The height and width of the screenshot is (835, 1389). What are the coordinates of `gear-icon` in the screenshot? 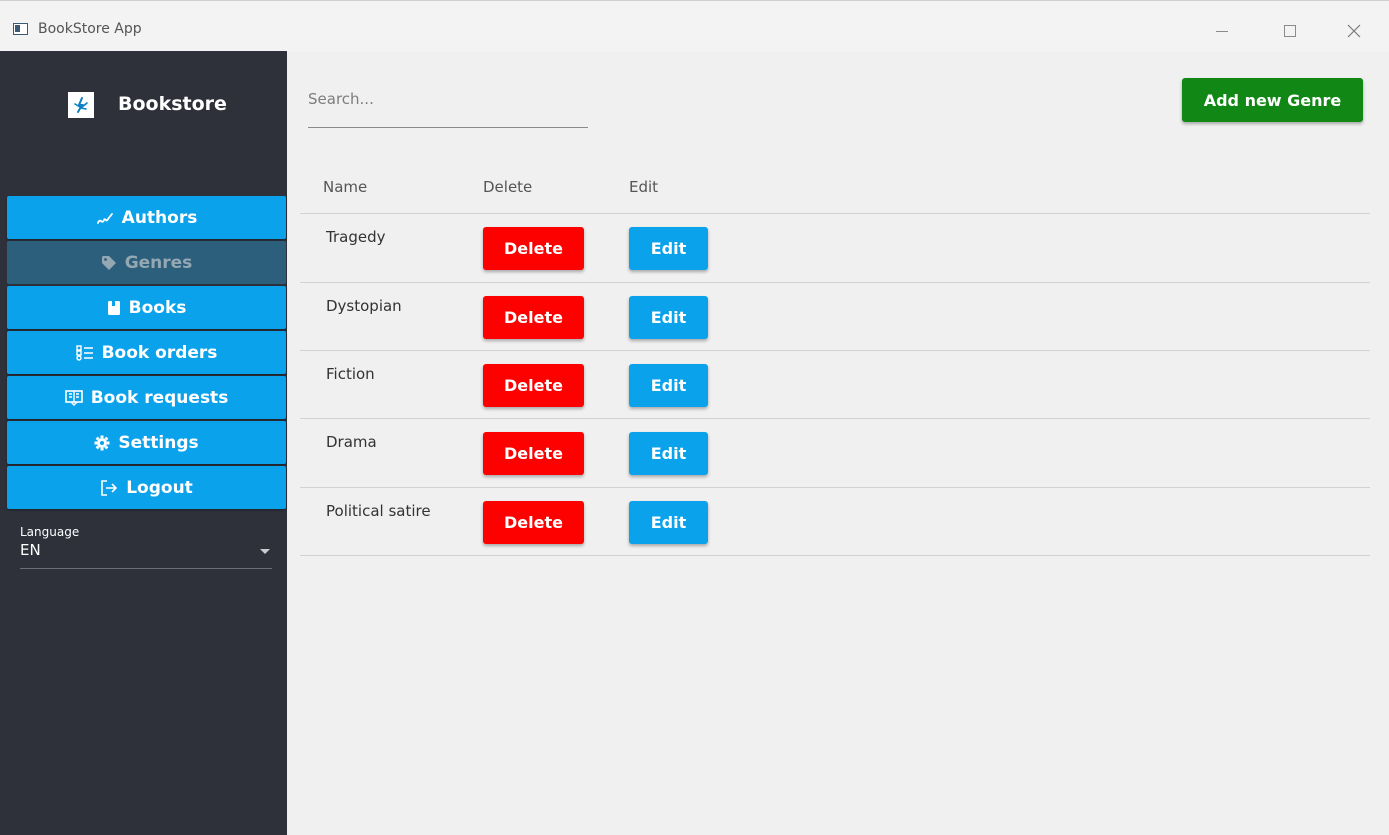 It's located at (102, 443).